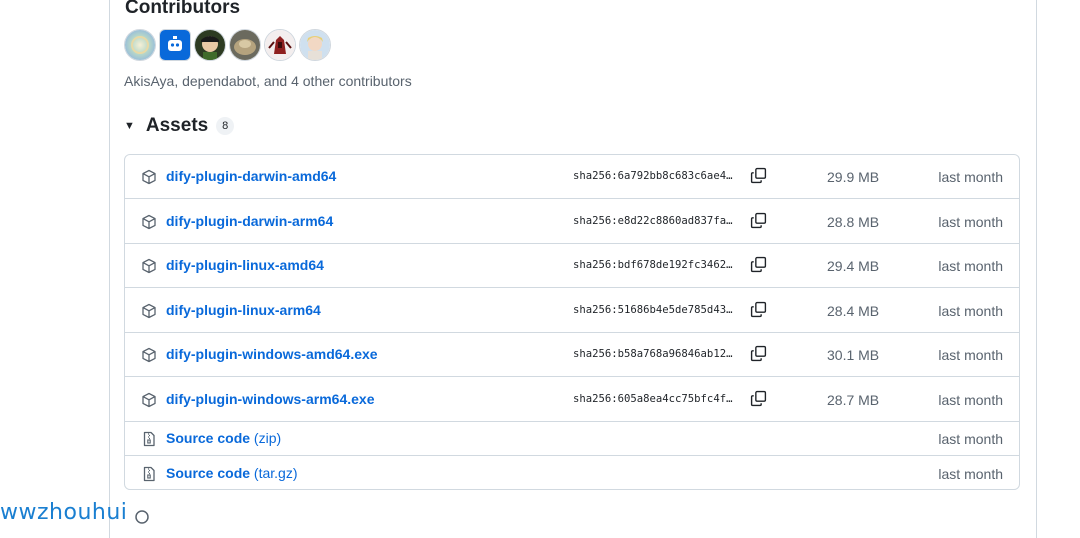  What do you see at coordinates (853, 266) in the screenshot?
I see `asset-size: 29.4 MB` at bounding box center [853, 266].